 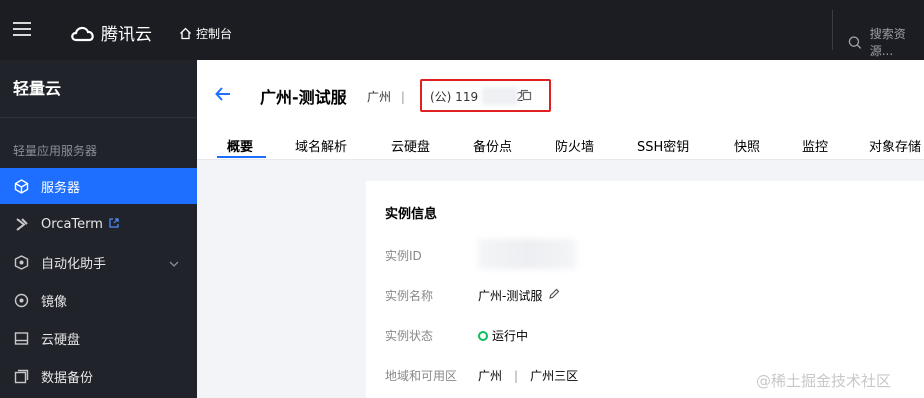 I want to click on home-icon, so click(x=185, y=33).